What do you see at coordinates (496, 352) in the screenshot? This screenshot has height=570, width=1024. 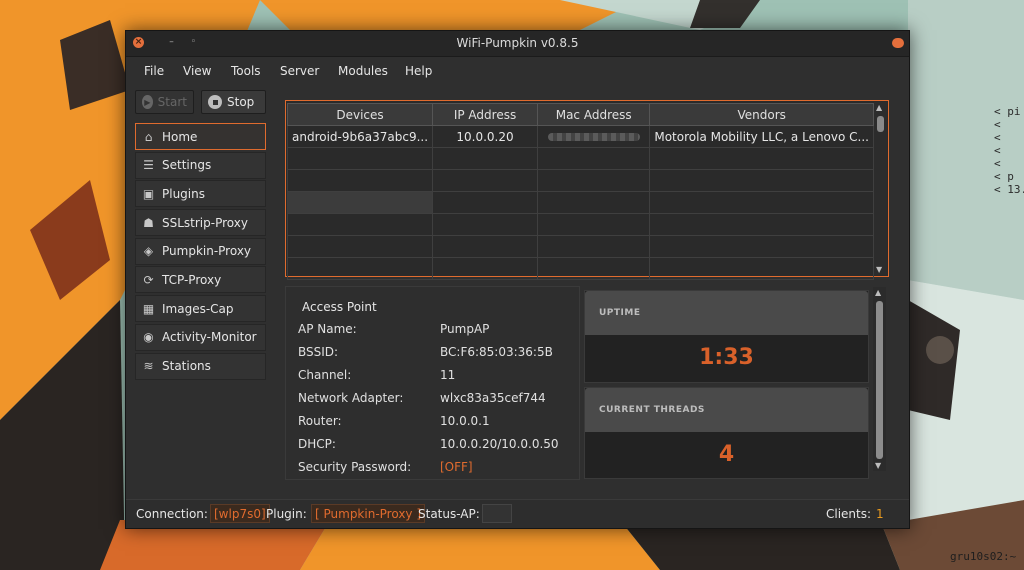 I see `bssid-value: BC:F6:85:03:36:5B` at bounding box center [496, 352].